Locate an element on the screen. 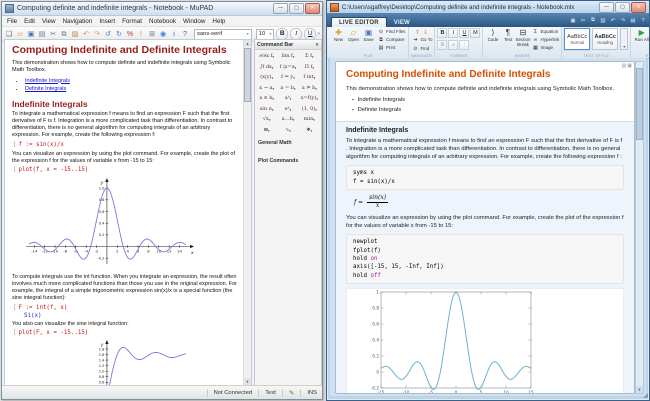 This screenshot has width=650, height=401. ribbon-small-button: ⊙ Find is located at coordinates (423, 48).